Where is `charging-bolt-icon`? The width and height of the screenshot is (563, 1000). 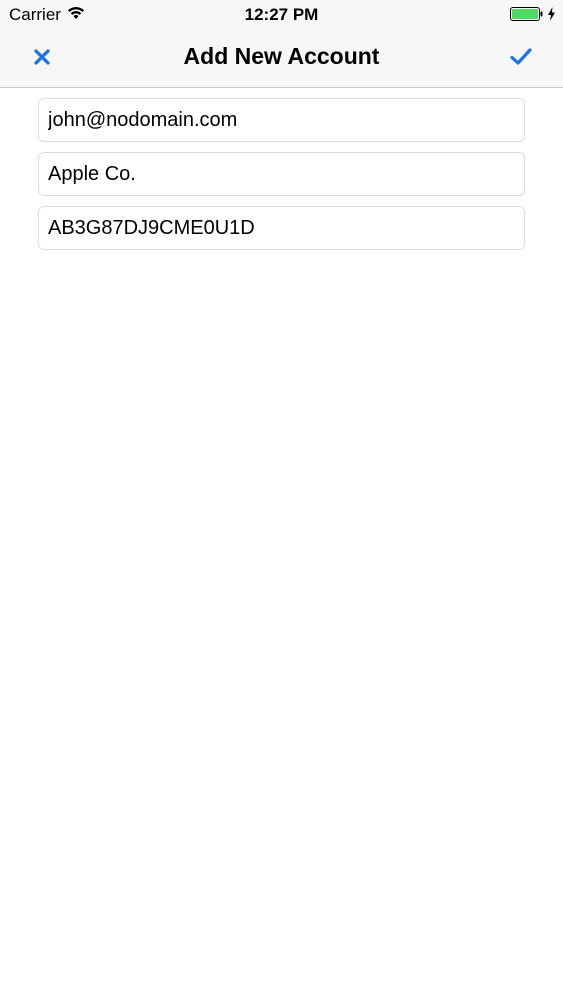
charging-bolt-icon is located at coordinates (551, 14).